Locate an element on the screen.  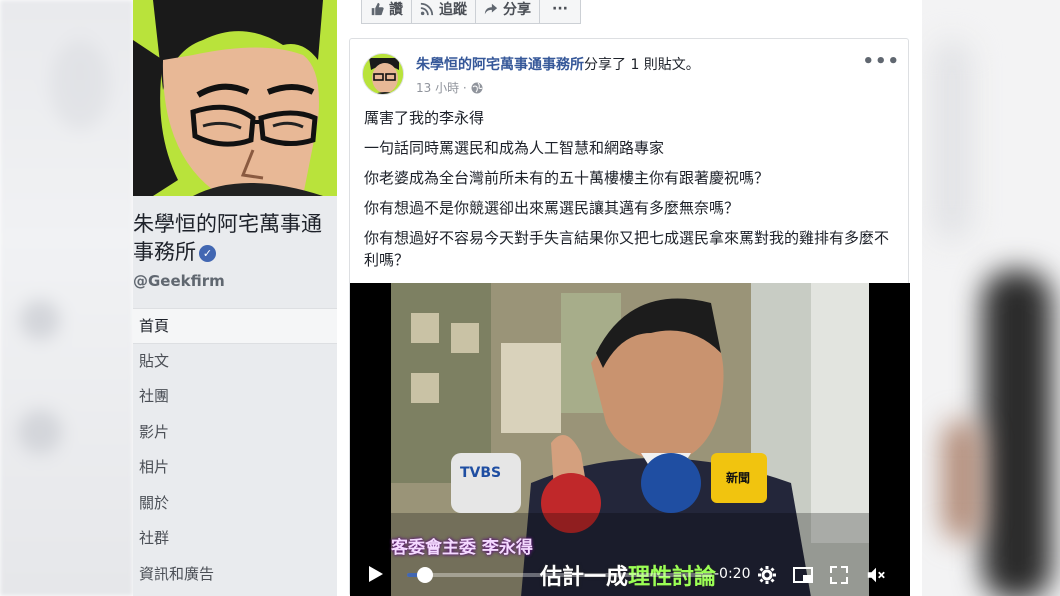
page-nav: 首頁 貼文 社團 影片 相片 關於 社群 資訊和廣告 is located at coordinates (235, 450).